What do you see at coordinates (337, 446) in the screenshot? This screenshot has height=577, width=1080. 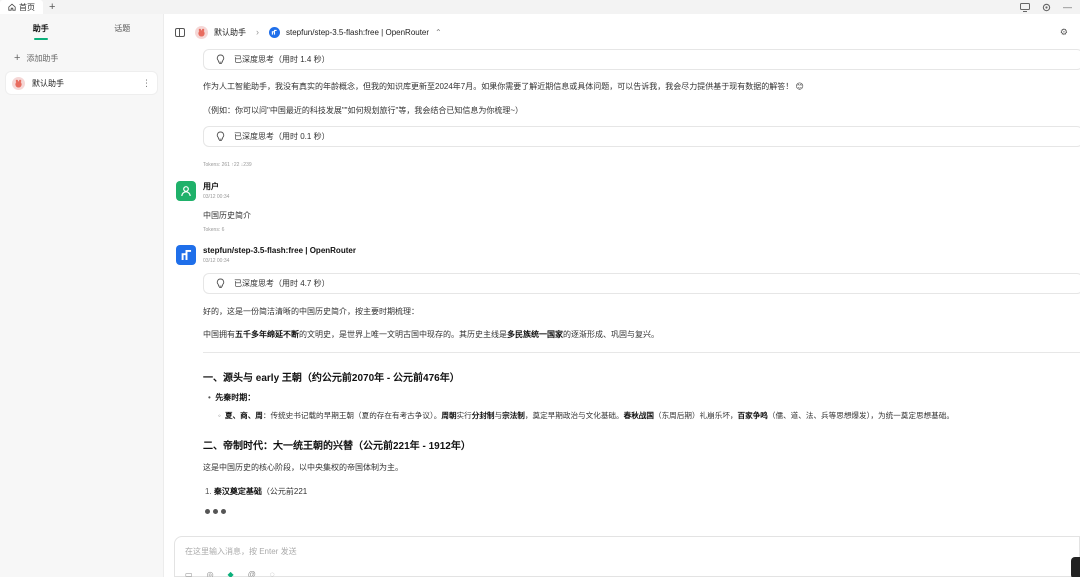 I see `section-heading: 二、帝制时代：大一统王朝的兴替（公元前221年 - 1912年）` at bounding box center [337, 446].